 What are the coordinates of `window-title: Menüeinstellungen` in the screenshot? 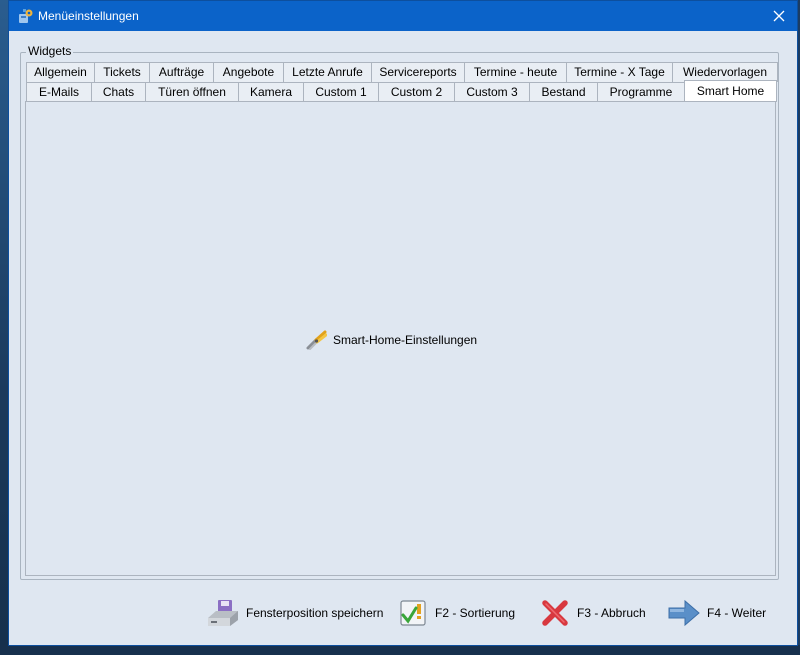 It's located at (88, 16).